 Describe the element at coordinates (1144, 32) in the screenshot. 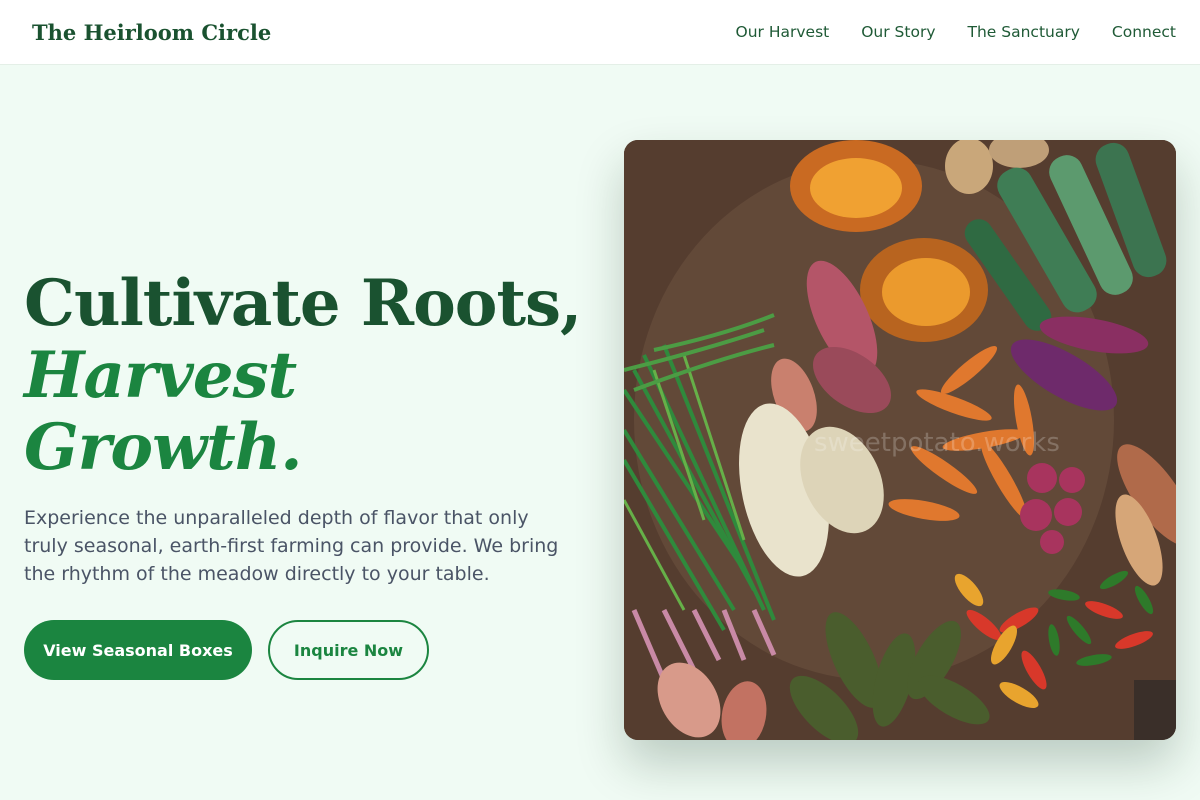

I see `nav-connect: Connect` at that location.